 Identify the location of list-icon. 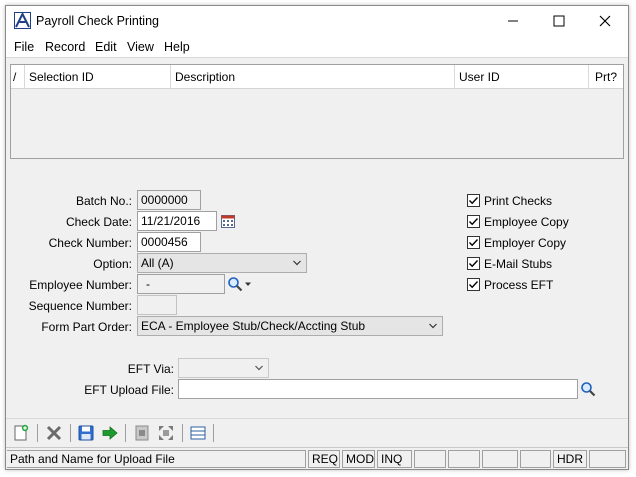
(198, 433).